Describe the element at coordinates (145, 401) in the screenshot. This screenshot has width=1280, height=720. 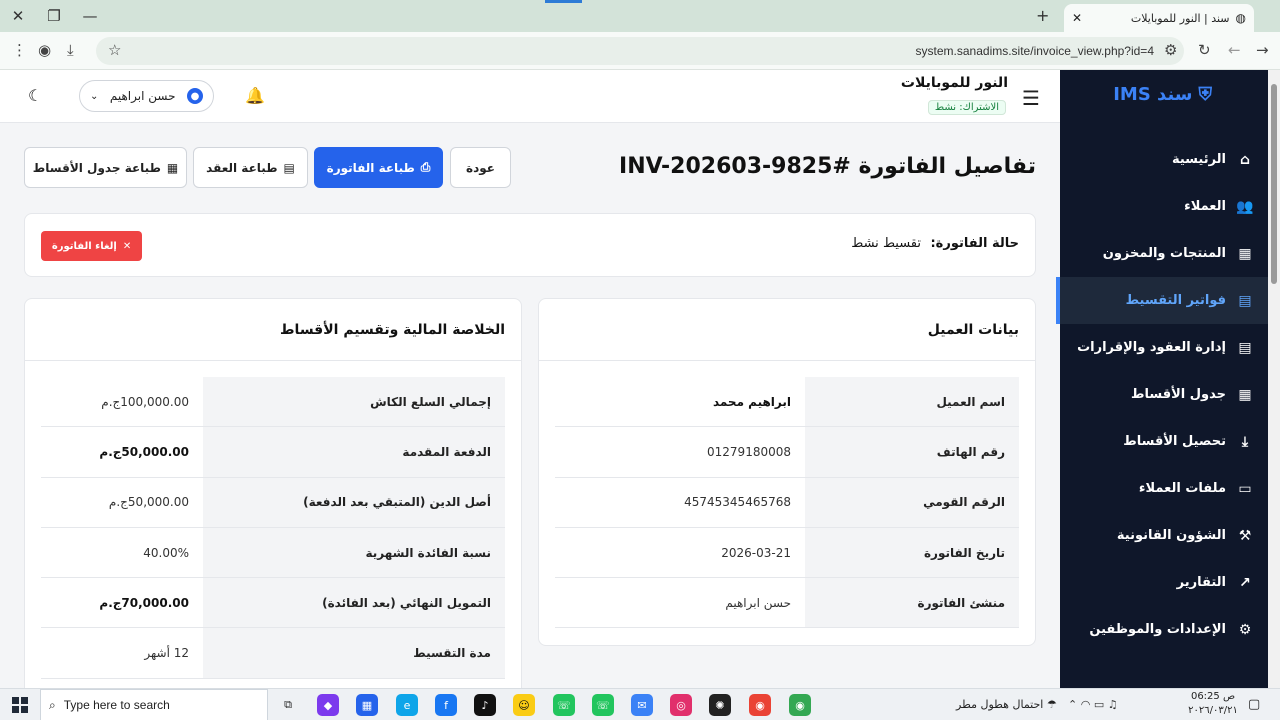
I see `row-value: 100,000.00ج.م` at that location.